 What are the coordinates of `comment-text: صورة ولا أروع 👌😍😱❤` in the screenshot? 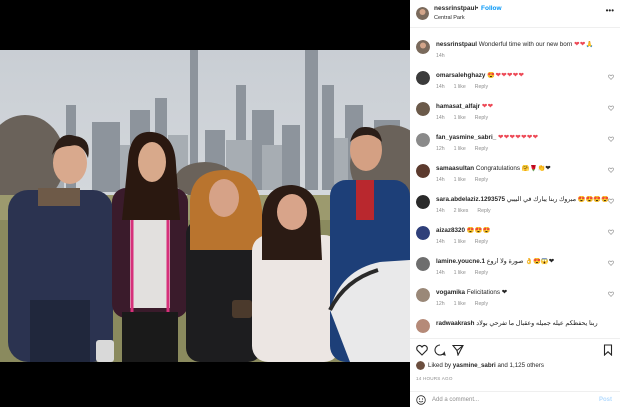 It's located at (520, 261).